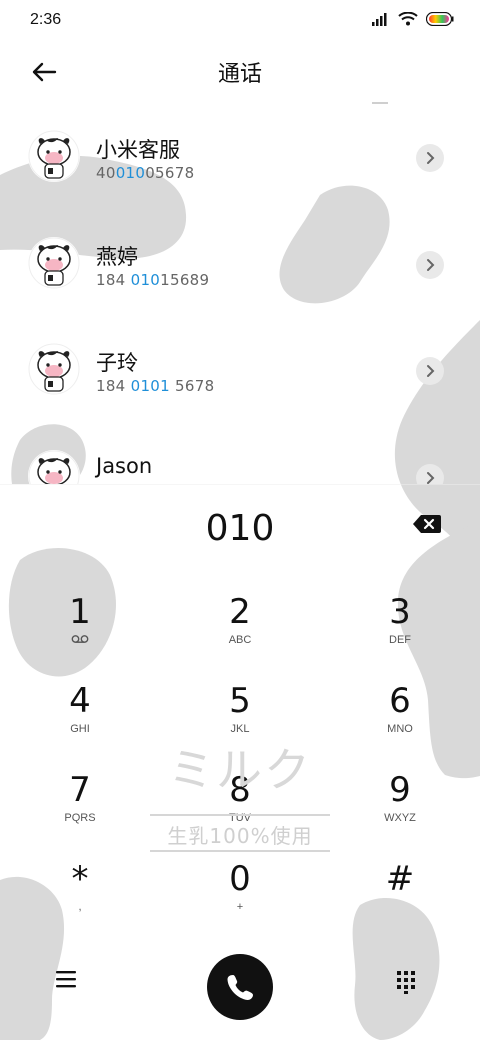 The height and width of the screenshot is (1040, 480). Describe the element at coordinates (406, 982) in the screenshot. I see `dialpad-grid-icon` at that location.